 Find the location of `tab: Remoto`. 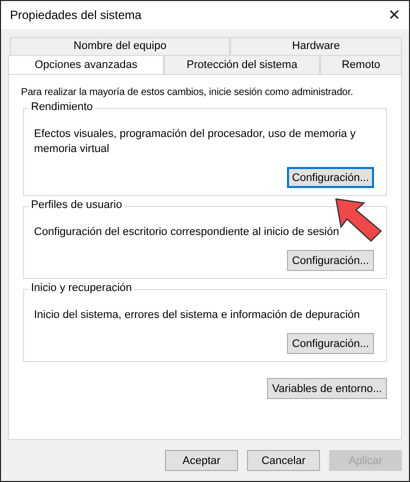

tab: Remoto is located at coordinates (361, 64).